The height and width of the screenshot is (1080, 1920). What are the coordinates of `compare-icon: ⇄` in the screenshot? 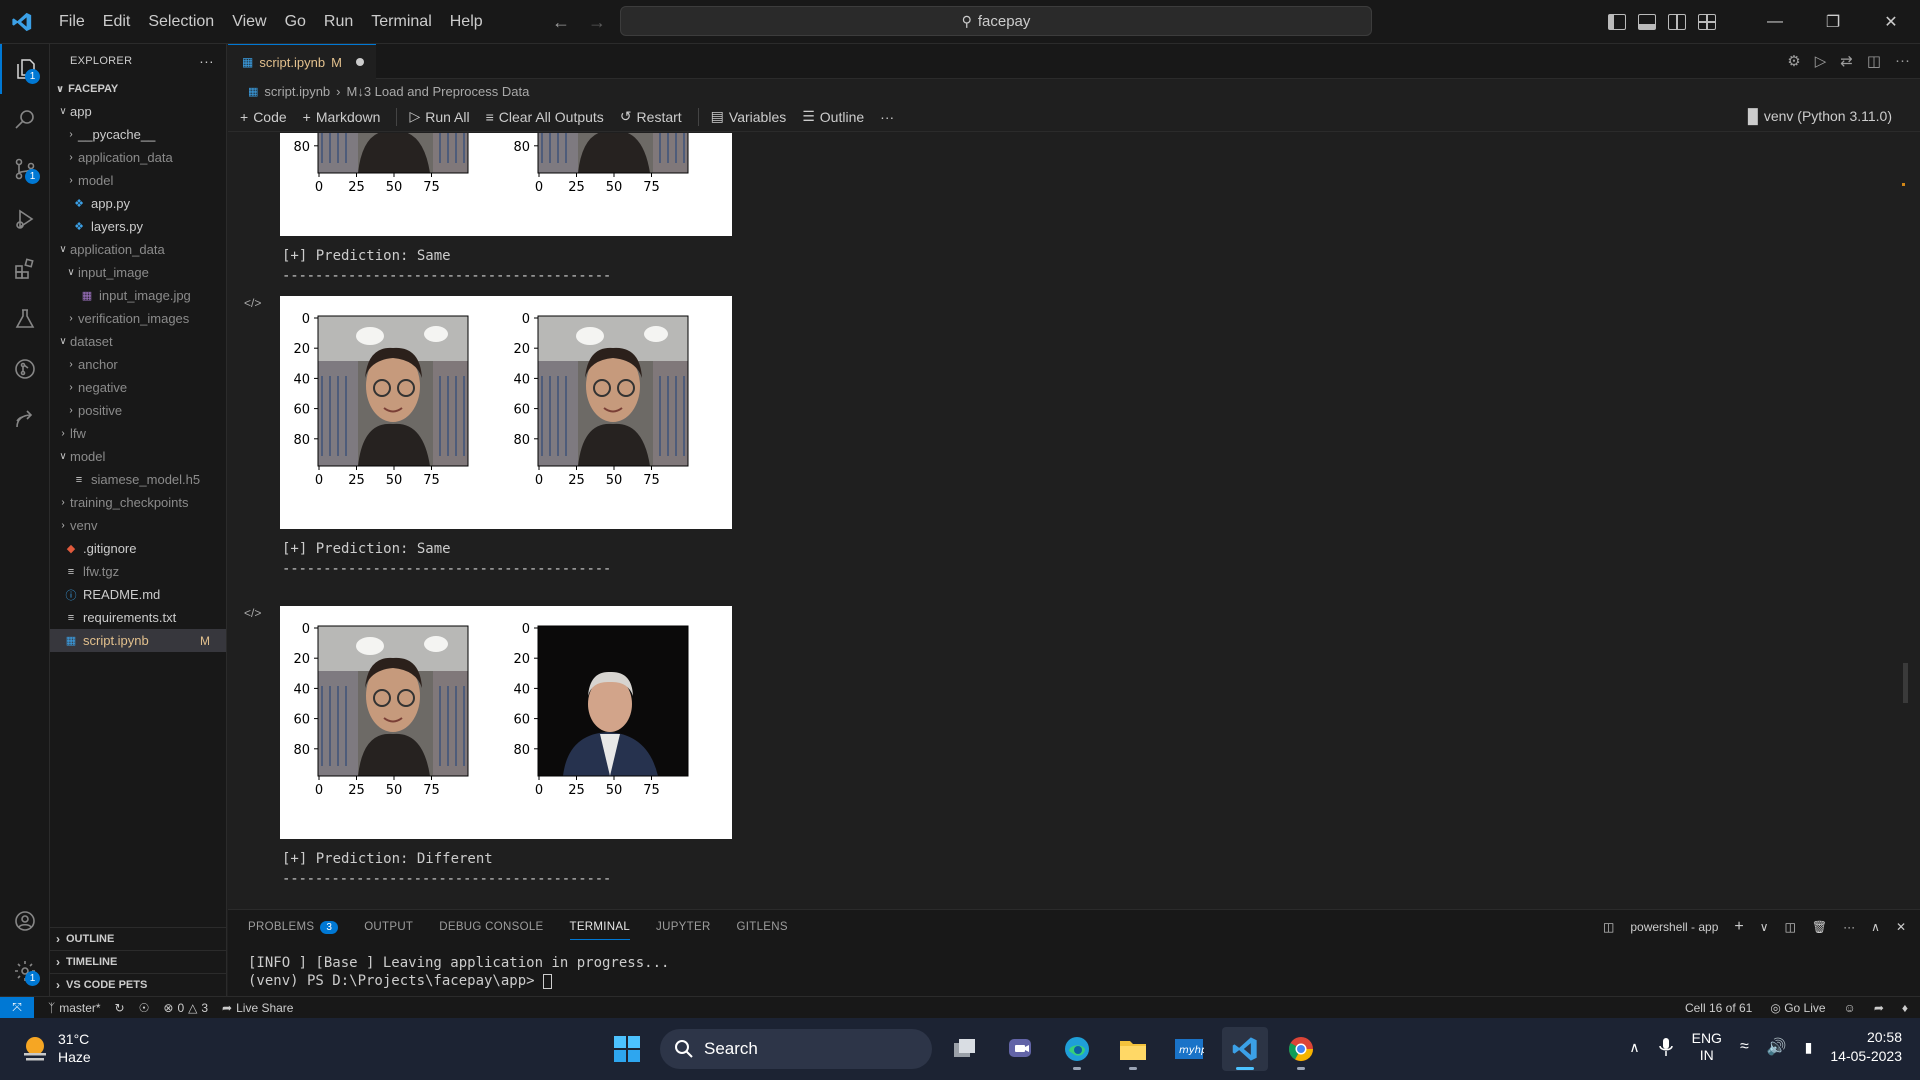 It's located at (1846, 61).